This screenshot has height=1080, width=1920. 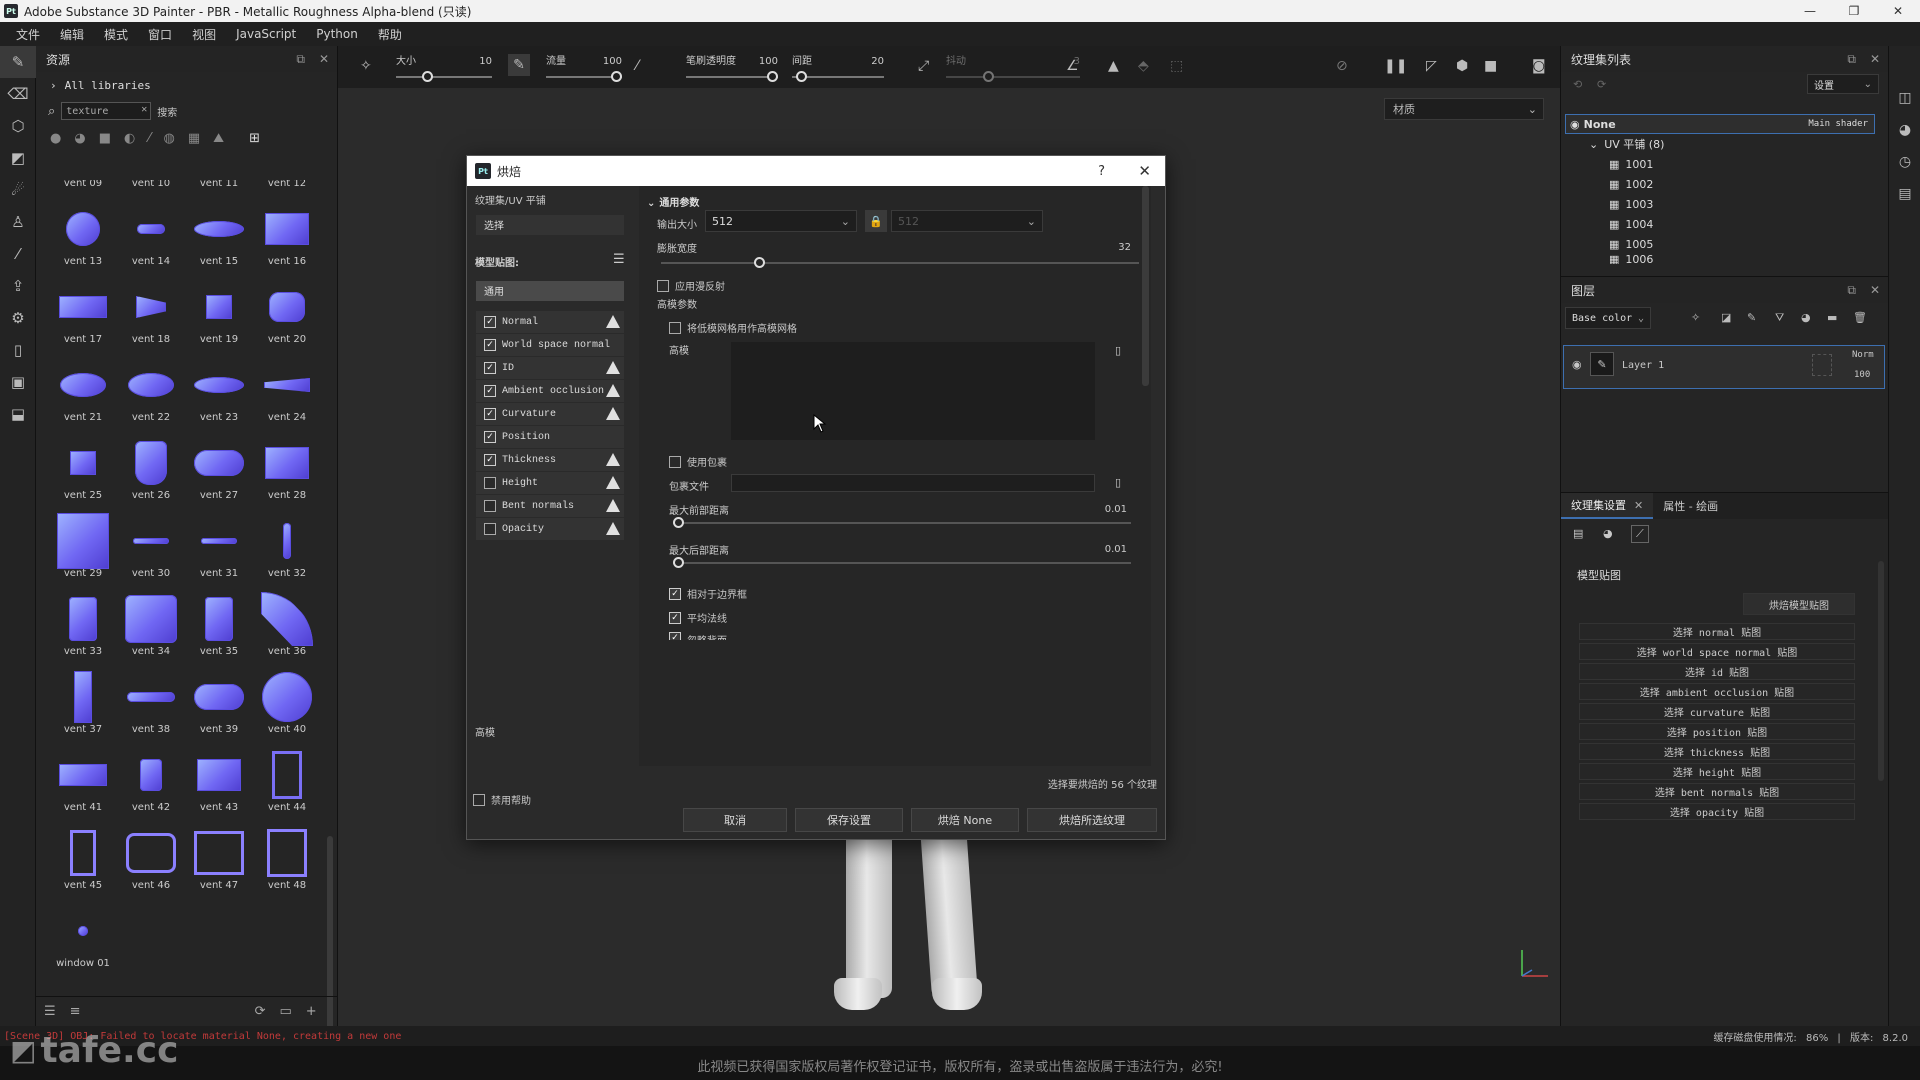 I want to click on filter-smart-materials-icon: ◕, so click(x=79, y=138).